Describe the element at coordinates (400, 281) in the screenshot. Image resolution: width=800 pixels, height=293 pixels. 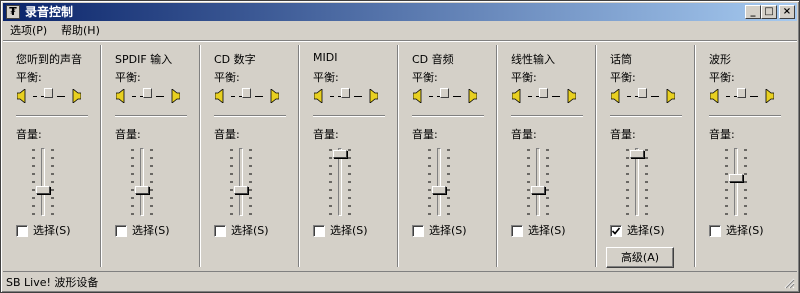
I see `status-bar: SB Live! 波形设备` at that location.